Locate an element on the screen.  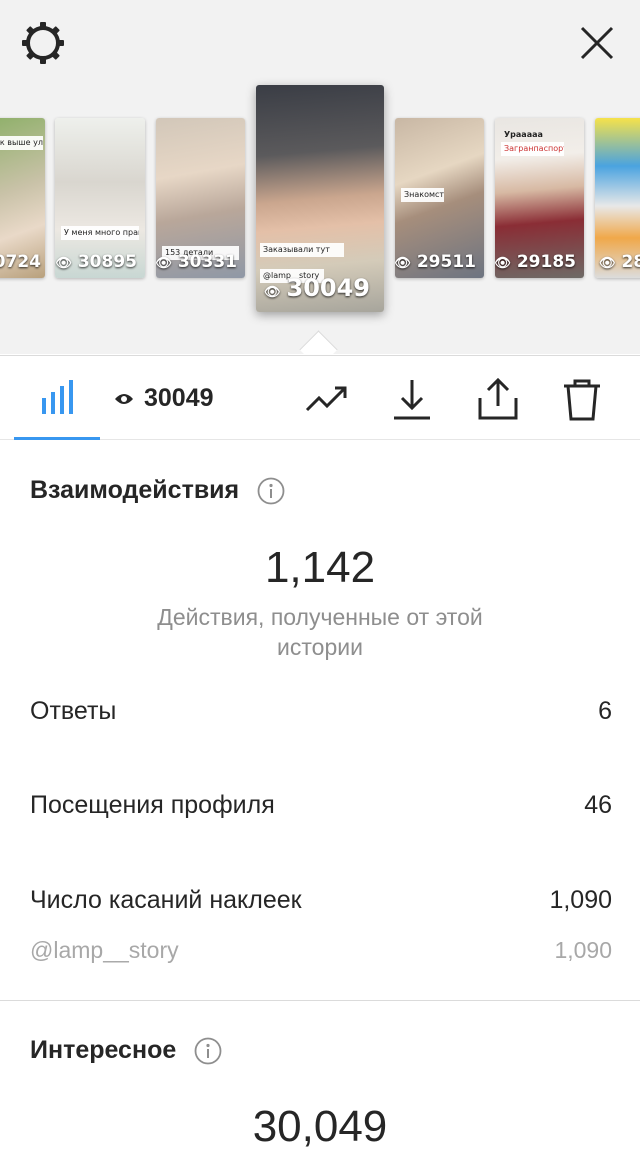
bar-chart-icon is located at coordinates (57, 397).